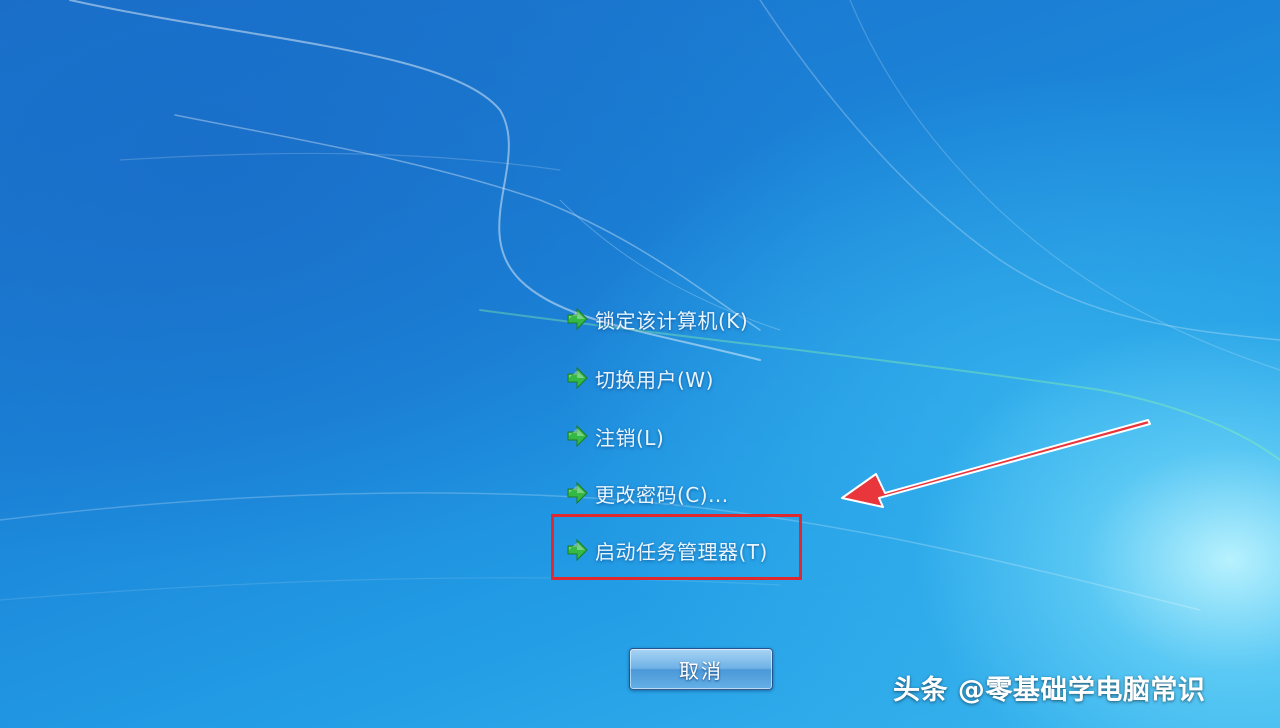  Describe the element at coordinates (654, 379) in the screenshot. I see `switch-user-label: 切换用户(W)` at that location.